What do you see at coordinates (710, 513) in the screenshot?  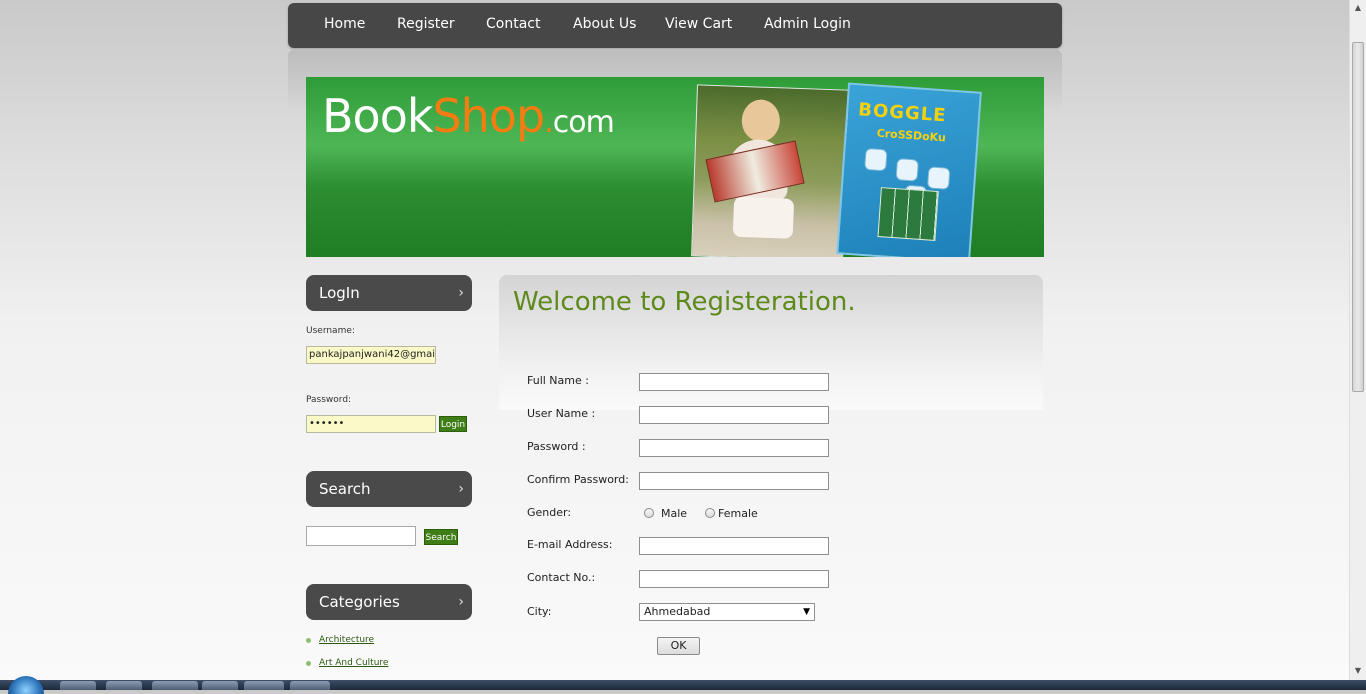 I see `gender-female-radio` at bounding box center [710, 513].